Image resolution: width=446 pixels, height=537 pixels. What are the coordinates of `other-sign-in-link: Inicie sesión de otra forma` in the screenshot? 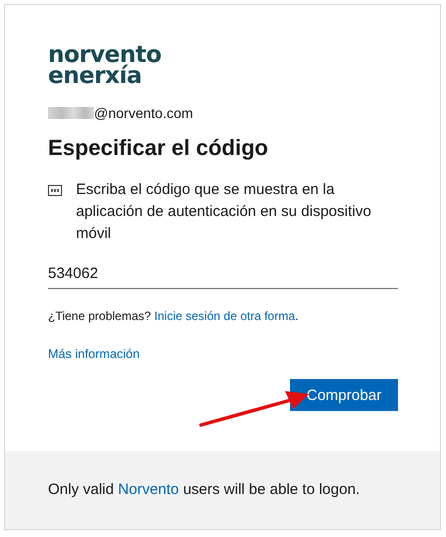 It's located at (225, 316).